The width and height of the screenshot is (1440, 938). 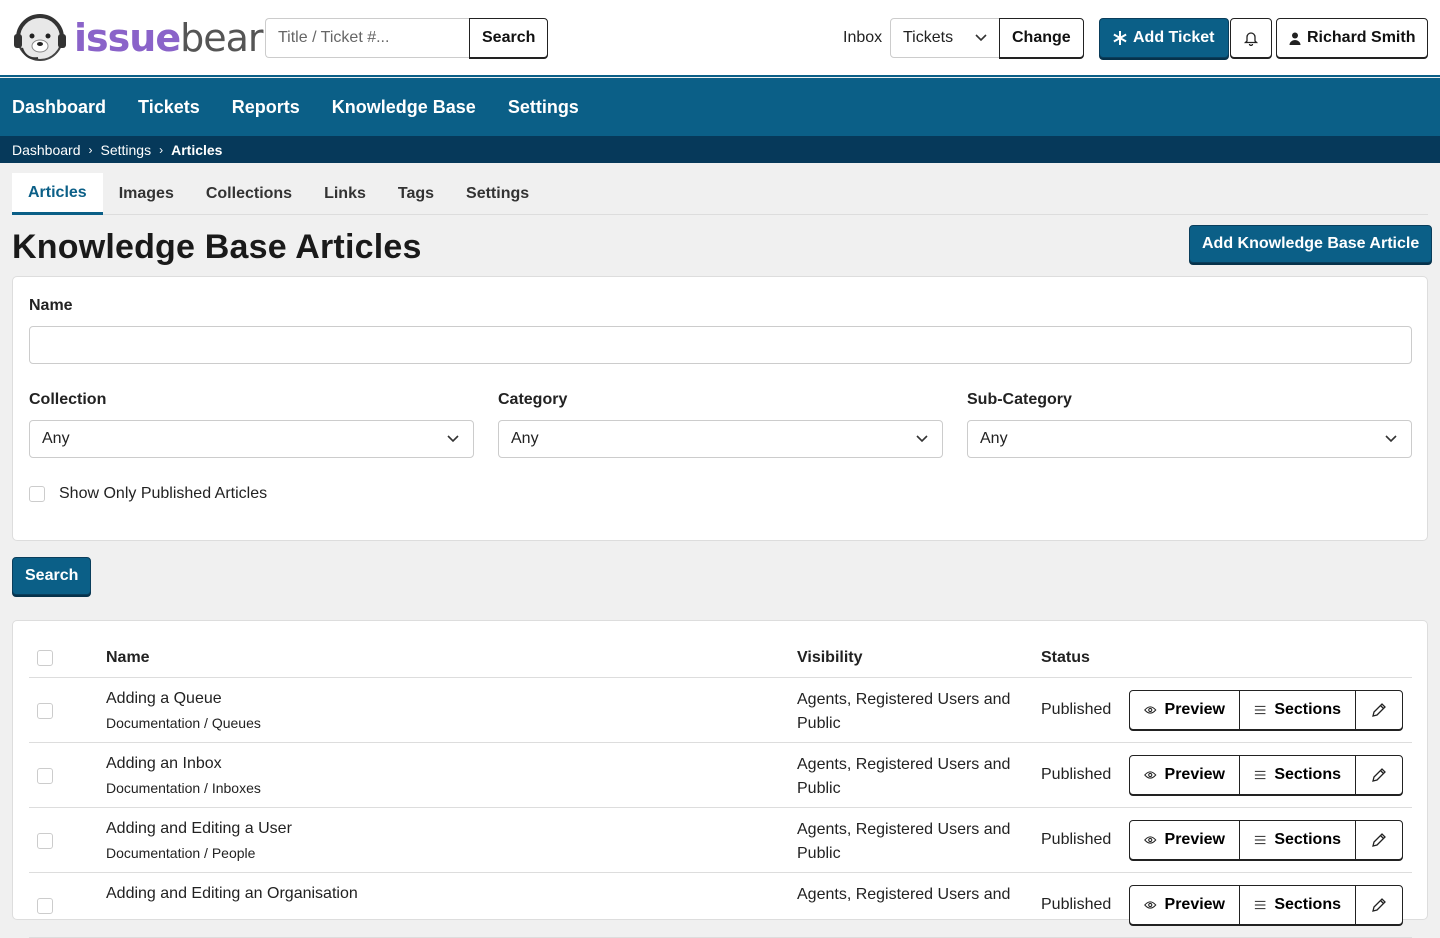 What do you see at coordinates (720, 345) in the screenshot?
I see `name-filter-input` at bounding box center [720, 345].